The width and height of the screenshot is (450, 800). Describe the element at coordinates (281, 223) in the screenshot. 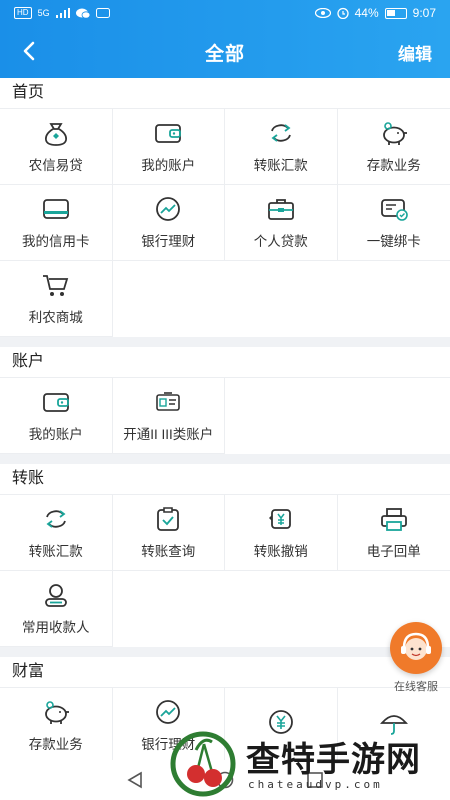

I see `menu-item: 个人贷款` at that location.